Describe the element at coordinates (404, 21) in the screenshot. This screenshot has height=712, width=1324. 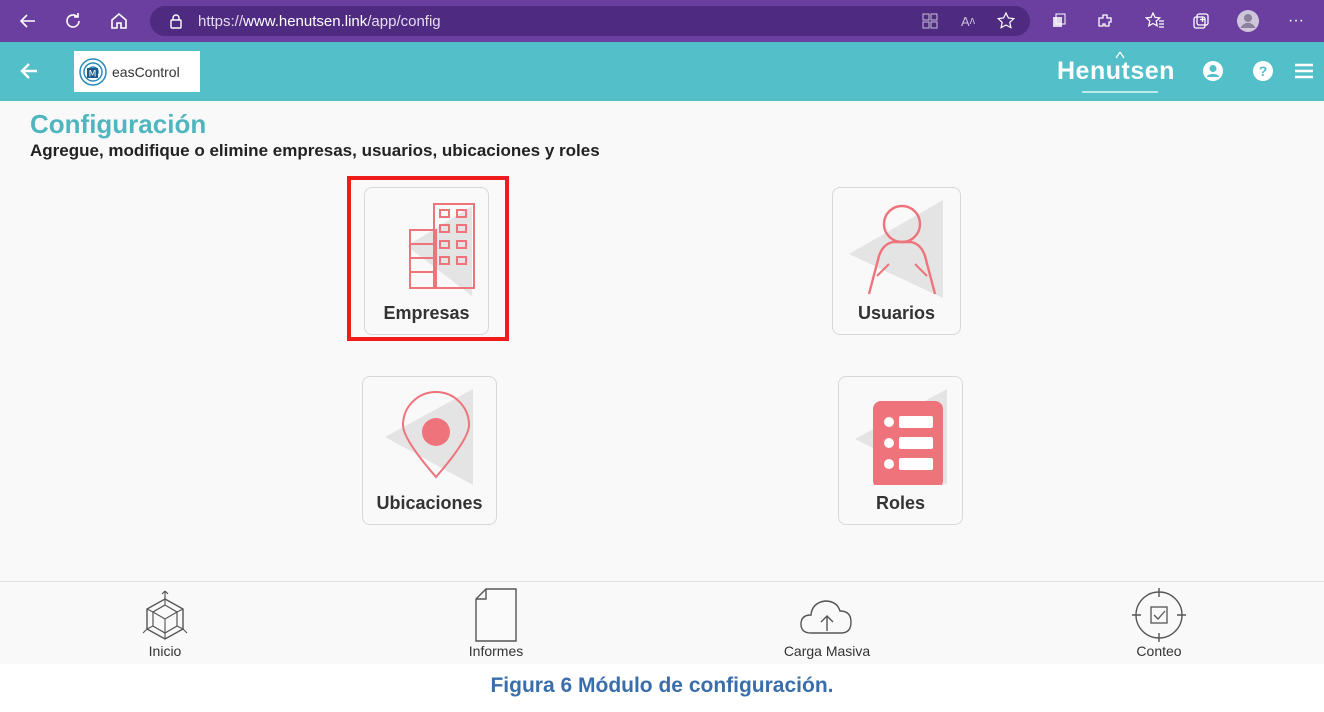
I see `url-path: /app/config` at that location.